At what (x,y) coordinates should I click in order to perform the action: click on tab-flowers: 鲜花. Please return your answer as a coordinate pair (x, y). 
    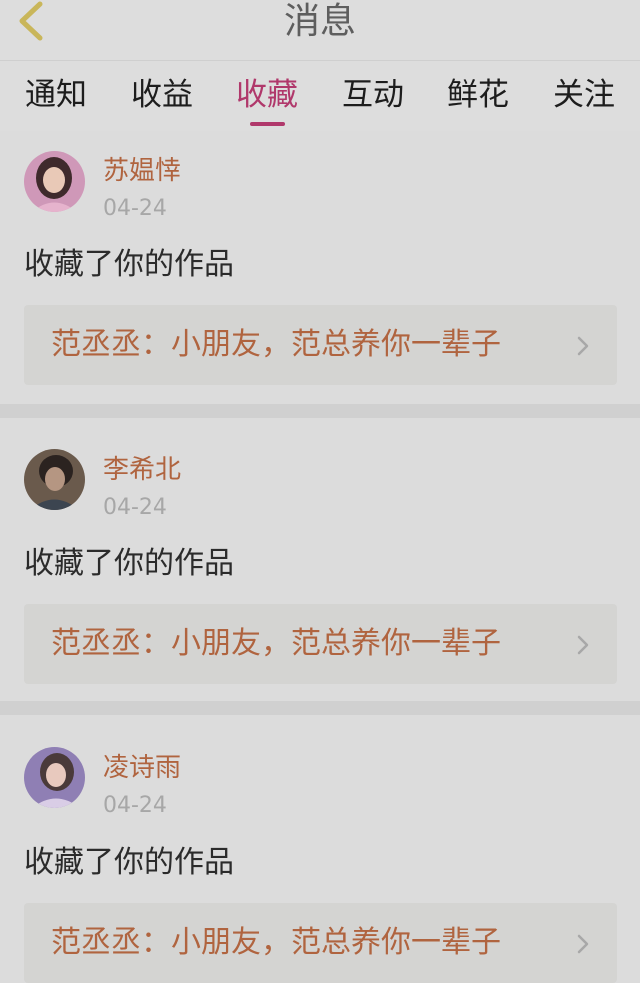
    Looking at the image, I should click on (478, 95).